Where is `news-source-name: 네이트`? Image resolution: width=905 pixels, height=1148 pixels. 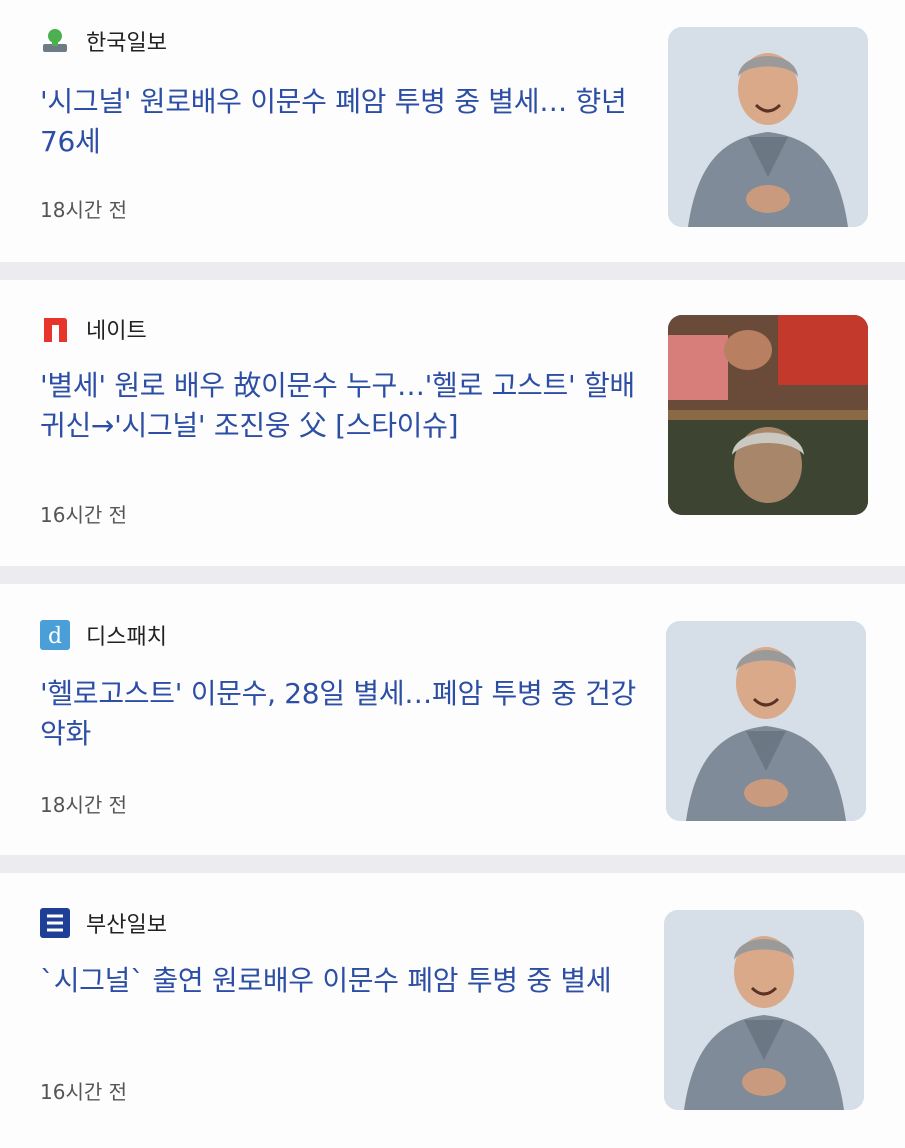
news-source-name: 네이트 is located at coordinates (116, 331).